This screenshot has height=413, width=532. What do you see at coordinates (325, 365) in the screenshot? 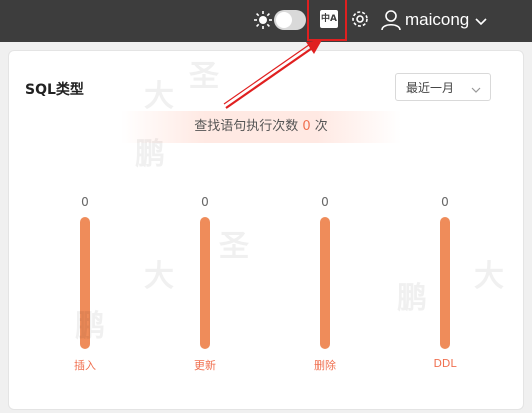
I see `bar-category-label: 删除` at bounding box center [325, 365].